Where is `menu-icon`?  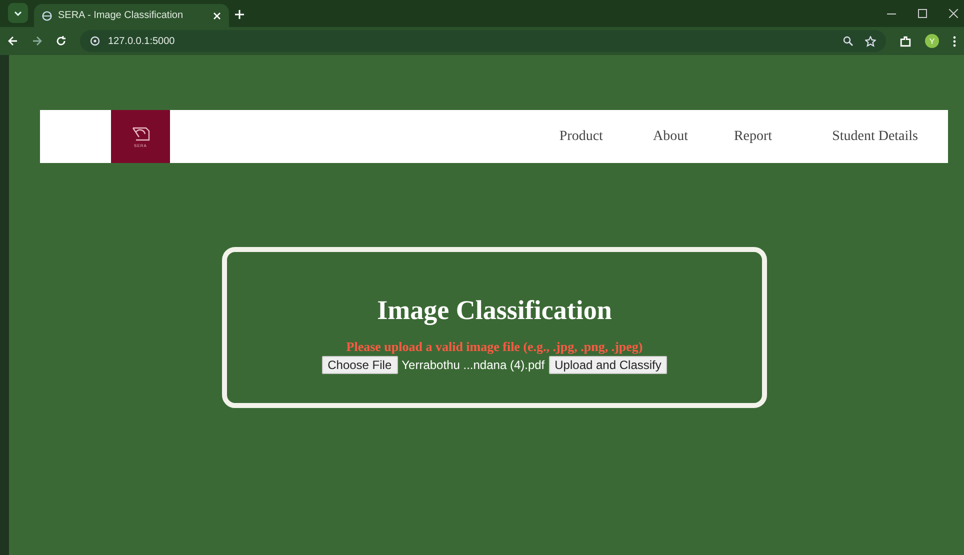
menu-icon is located at coordinates (954, 41).